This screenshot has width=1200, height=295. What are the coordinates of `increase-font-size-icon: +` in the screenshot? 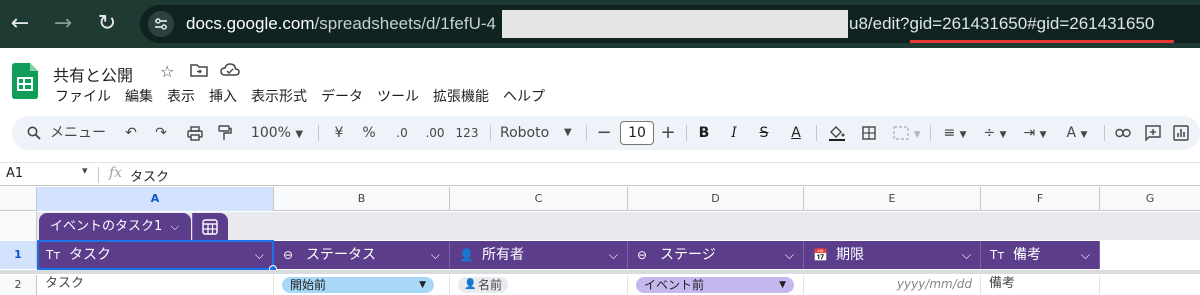 It's located at (668, 133).